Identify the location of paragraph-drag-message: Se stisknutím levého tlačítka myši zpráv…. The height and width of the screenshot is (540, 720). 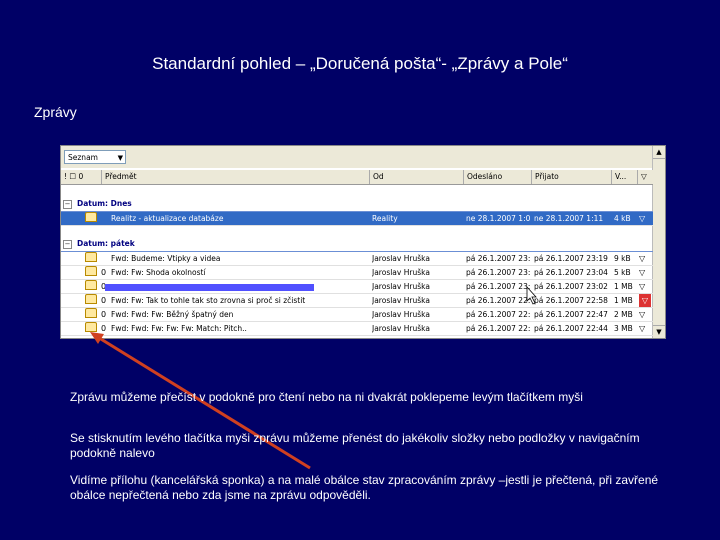
(355, 445).